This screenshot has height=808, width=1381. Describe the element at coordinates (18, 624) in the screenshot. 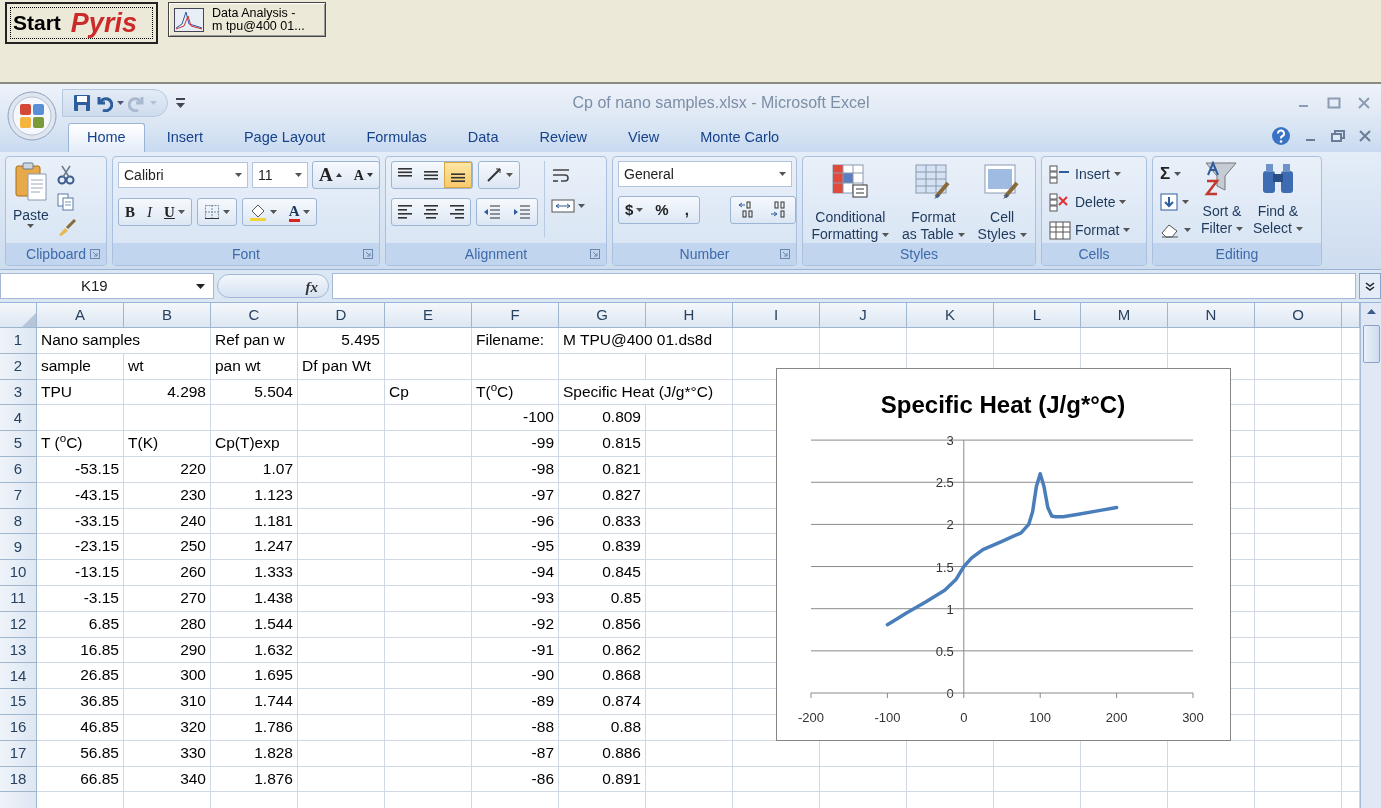

I see `row-header: 12` at that location.